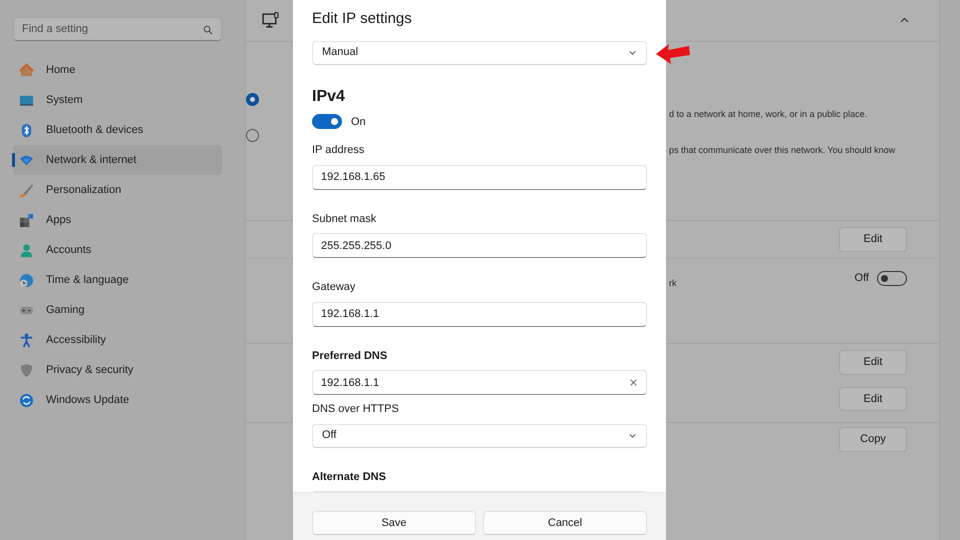 The image size is (960, 540). What do you see at coordinates (117, 310) in the screenshot?
I see `sidebar-item: Gaming` at bounding box center [117, 310].